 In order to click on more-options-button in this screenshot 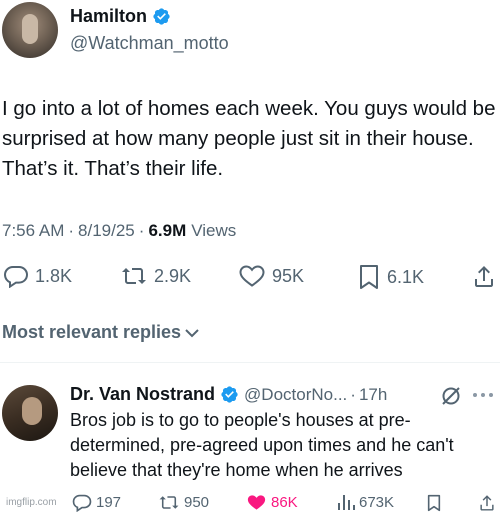, I will do `click(483, 395)`.